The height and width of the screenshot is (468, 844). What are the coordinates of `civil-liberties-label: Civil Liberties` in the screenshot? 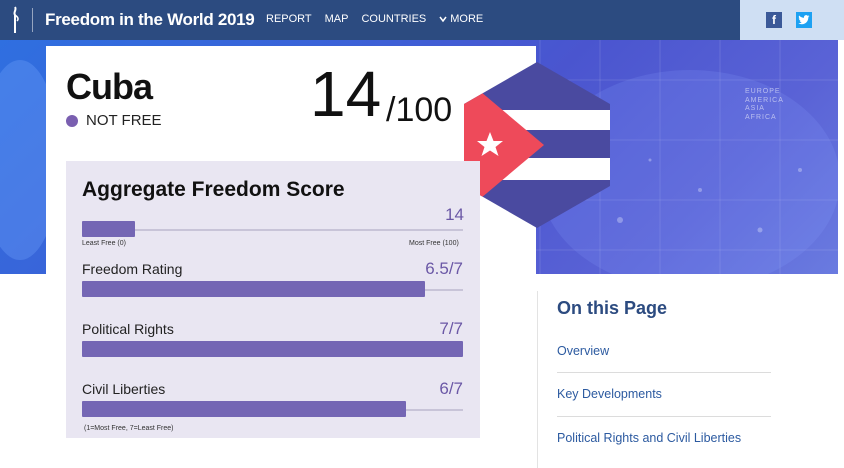 It's located at (124, 389).